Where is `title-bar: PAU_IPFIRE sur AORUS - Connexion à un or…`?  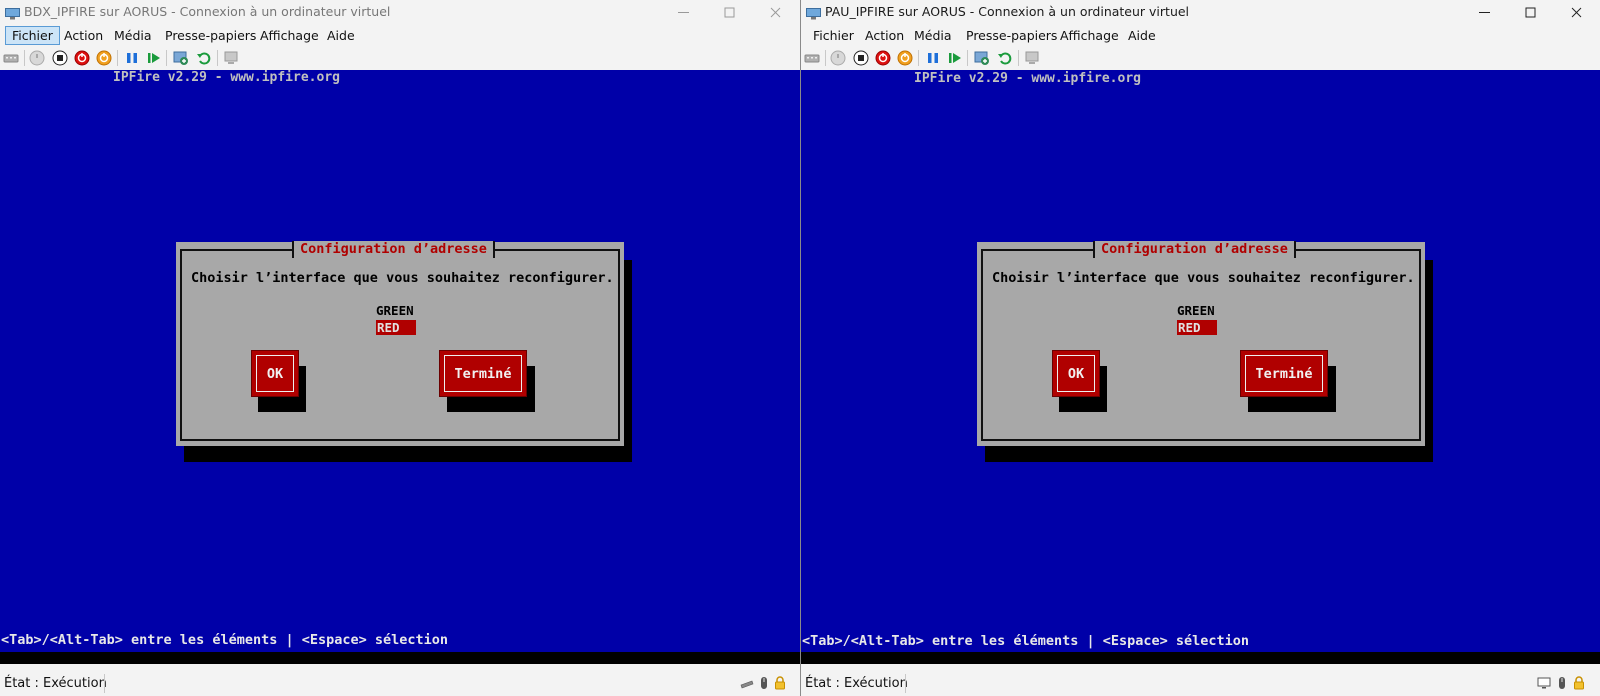
title-bar: PAU_IPFIRE sur AORUS - Connexion à un or… is located at coordinates (1200, 12).